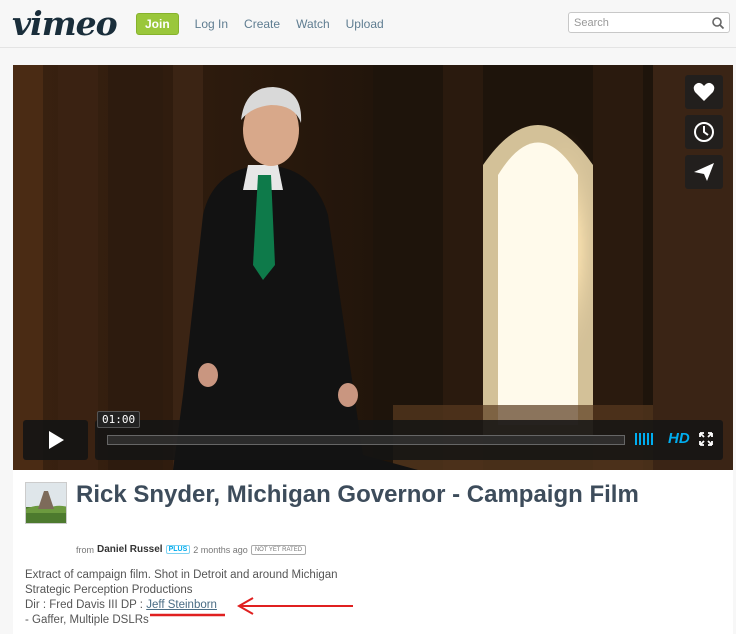  I want to click on play-button, so click(55, 440).